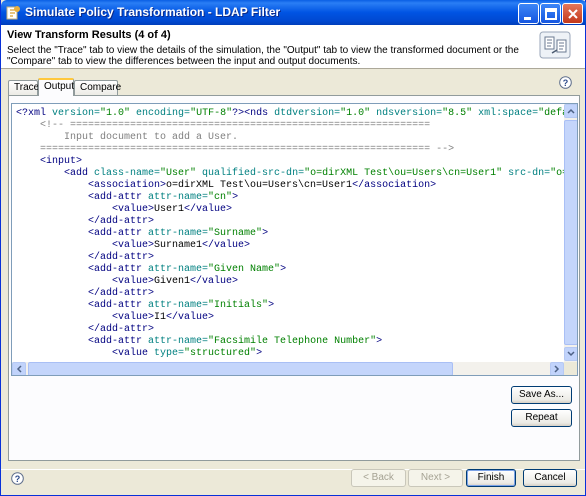 The height and width of the screenshot is (496, 586). I want to click on code-token: <?xml, so click(34, 113).